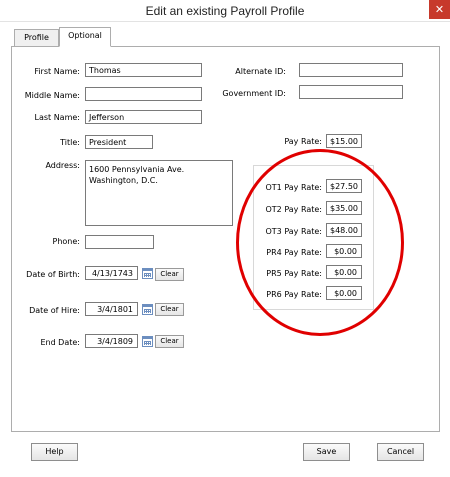 The width and height of the screenshot is (450, 477). What do you see at coordinates (254, 93) in the screenshot?
I see `government-id-label: Government ID:` at bounding box center [254, 93].